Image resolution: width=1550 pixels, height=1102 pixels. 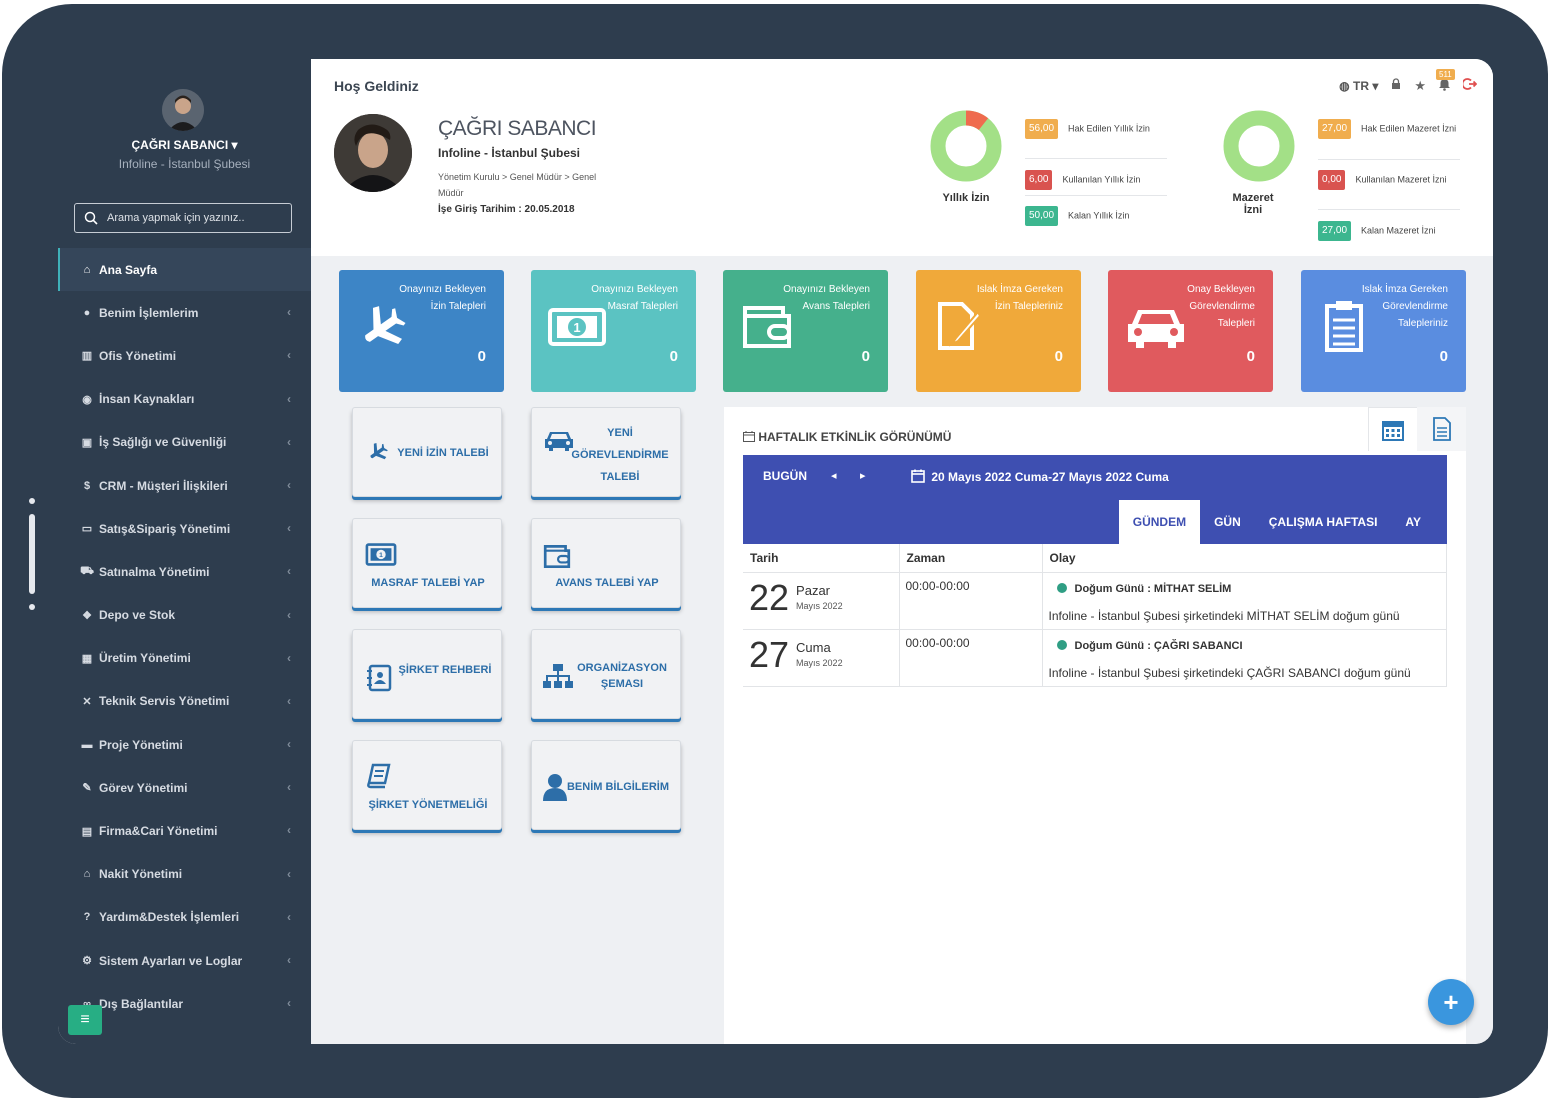 I want to click on excuse-remaining: 27,00 Kalan Mazeret İzni, so click(x=1388, y=231).